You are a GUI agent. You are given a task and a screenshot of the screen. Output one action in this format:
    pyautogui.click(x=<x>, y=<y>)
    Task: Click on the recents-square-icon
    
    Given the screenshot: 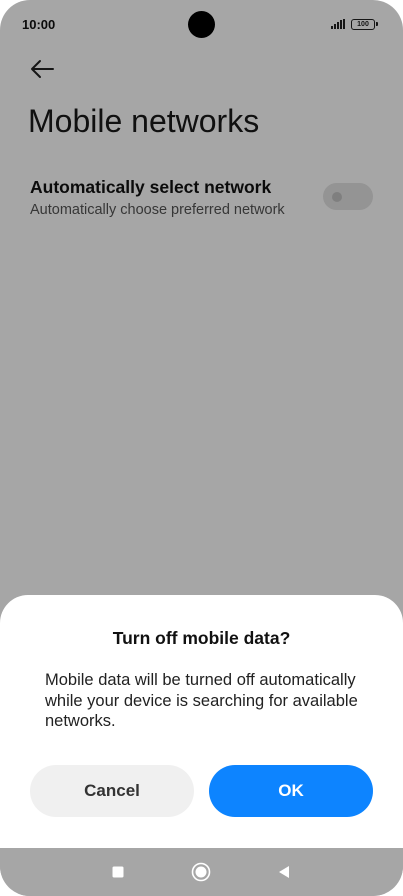 What is the action you would take?
    pyautogui.click(x=118, y=872)
    